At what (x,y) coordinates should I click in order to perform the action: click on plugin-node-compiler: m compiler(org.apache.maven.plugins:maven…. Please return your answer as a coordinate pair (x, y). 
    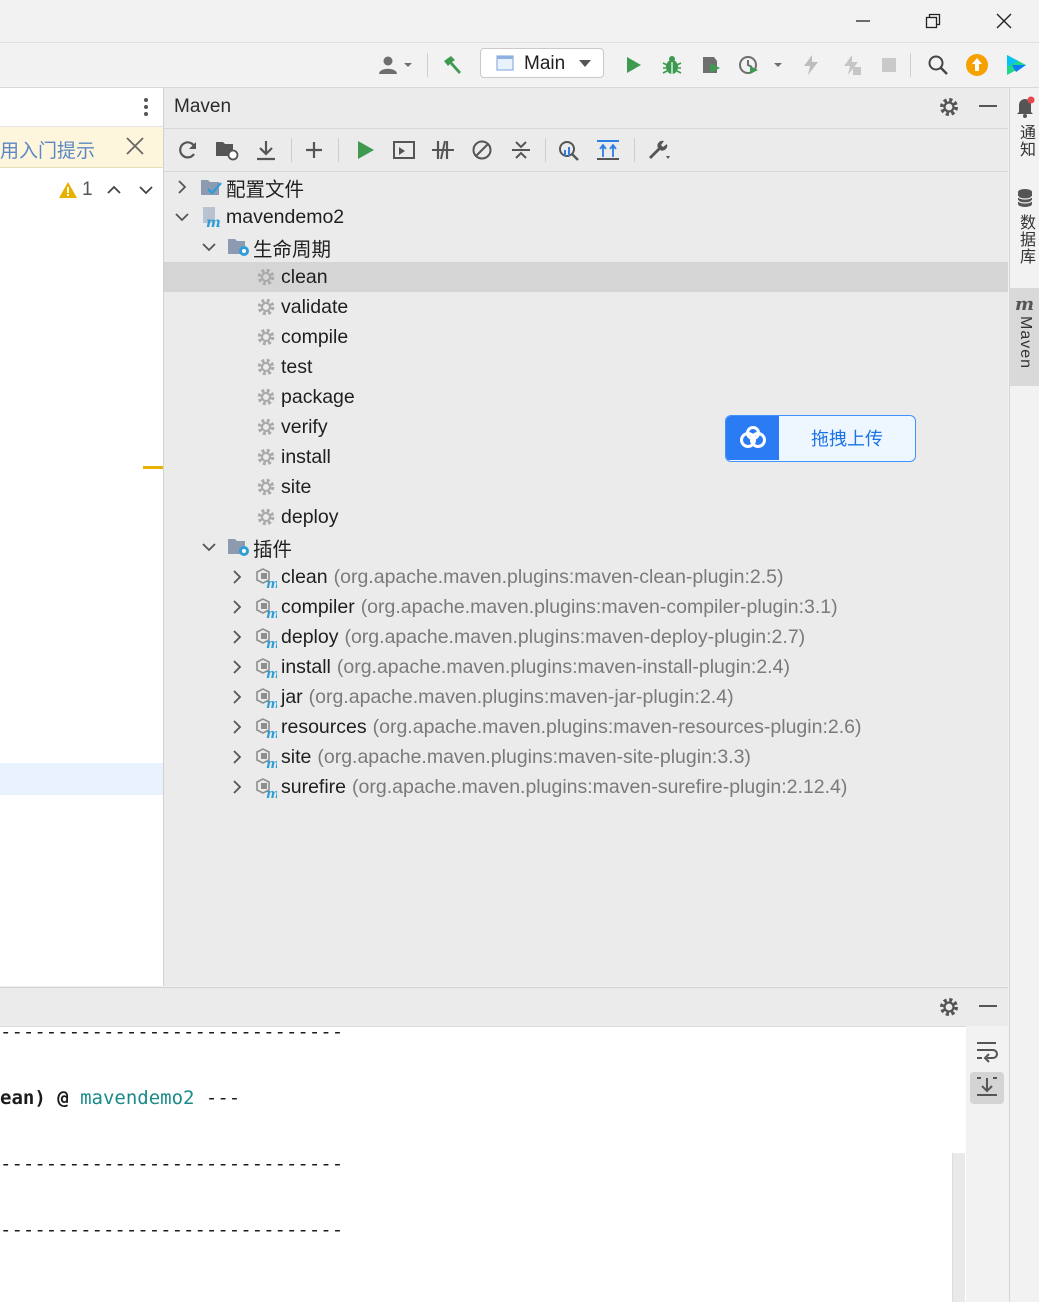
    Looking at the image, I should click on (586, 607).